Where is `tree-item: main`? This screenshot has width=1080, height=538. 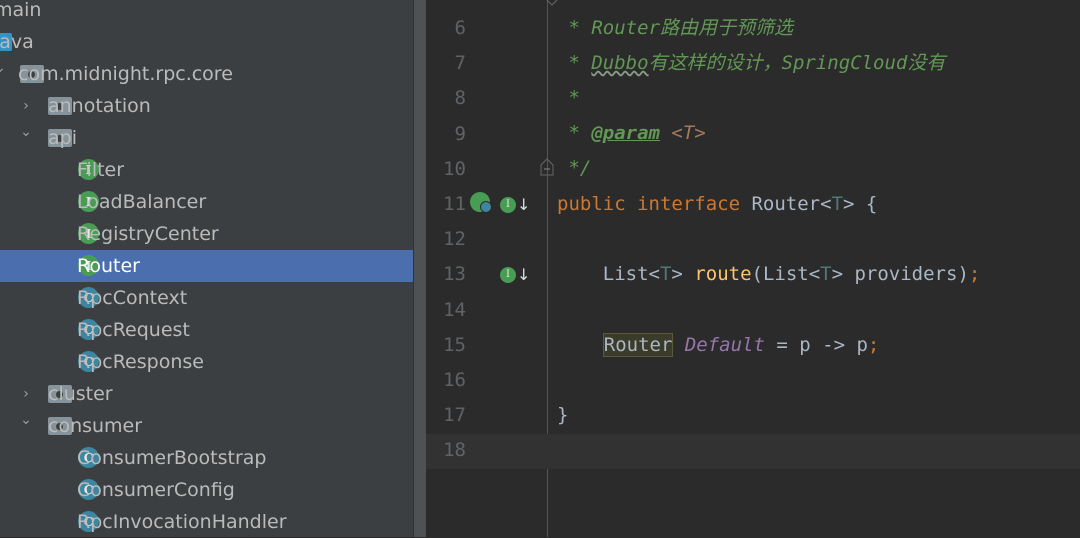 tree-item: main is located at coordinates (213, 13).